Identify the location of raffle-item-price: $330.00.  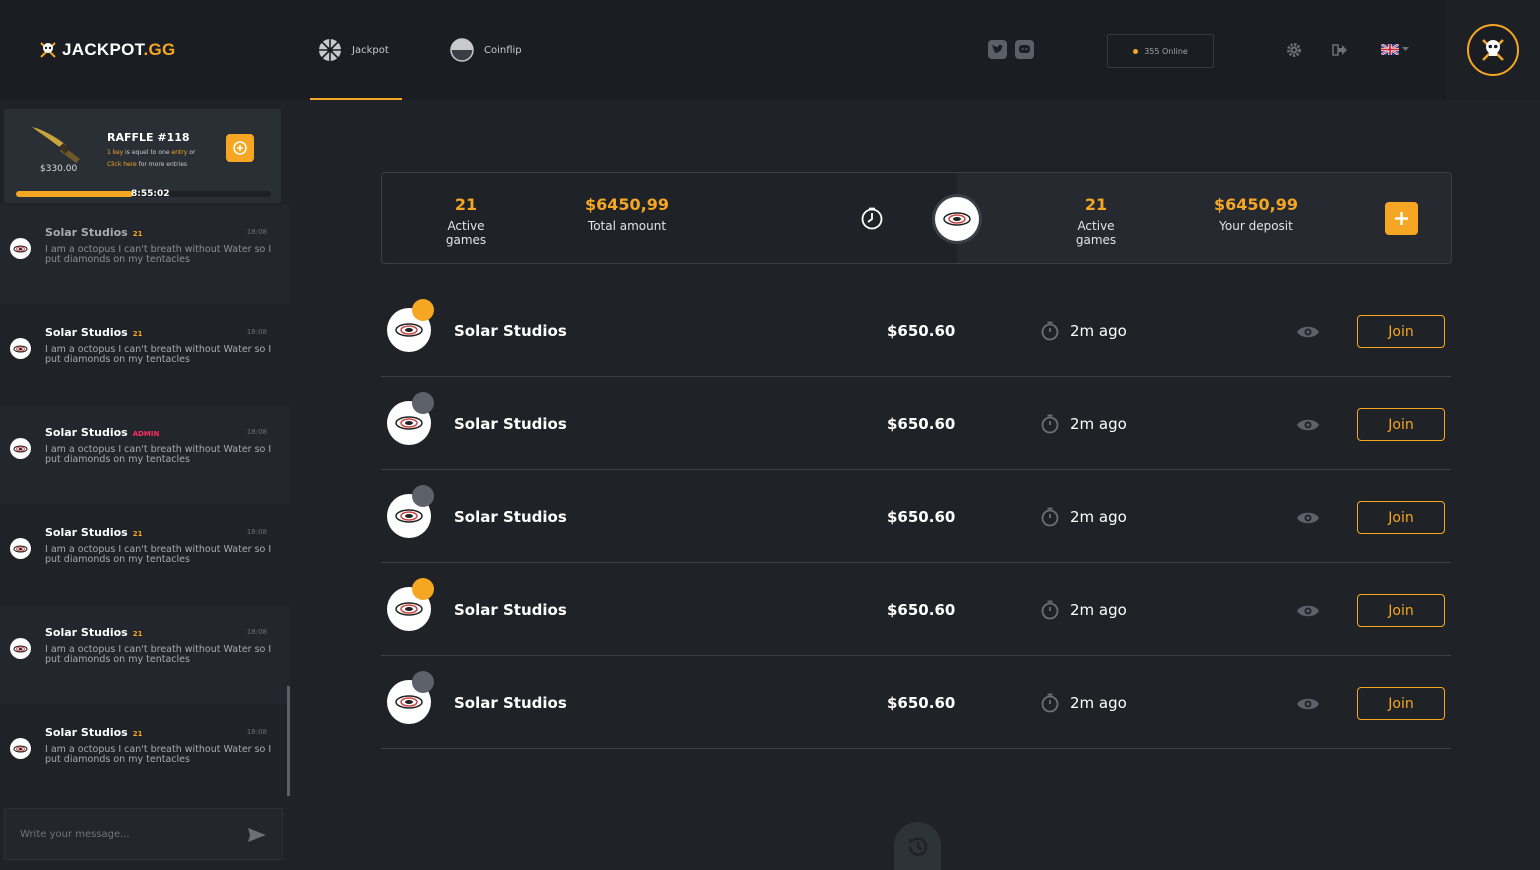
(59, 169).